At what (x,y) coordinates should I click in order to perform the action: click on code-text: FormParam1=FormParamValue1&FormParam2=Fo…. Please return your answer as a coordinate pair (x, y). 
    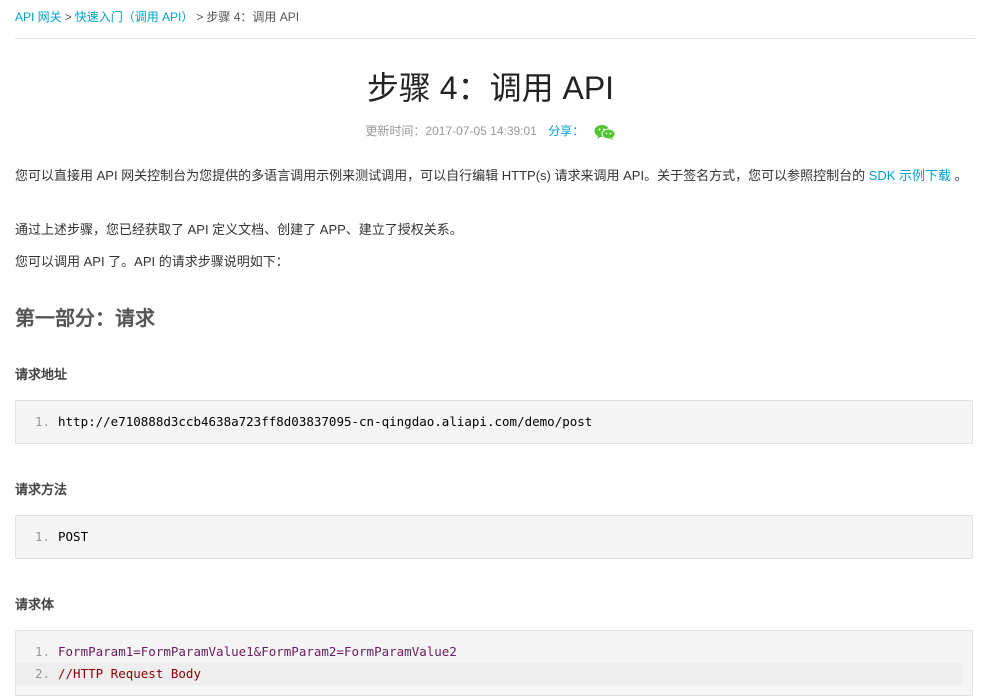
    Looking at the image, I should click on (257, 651).